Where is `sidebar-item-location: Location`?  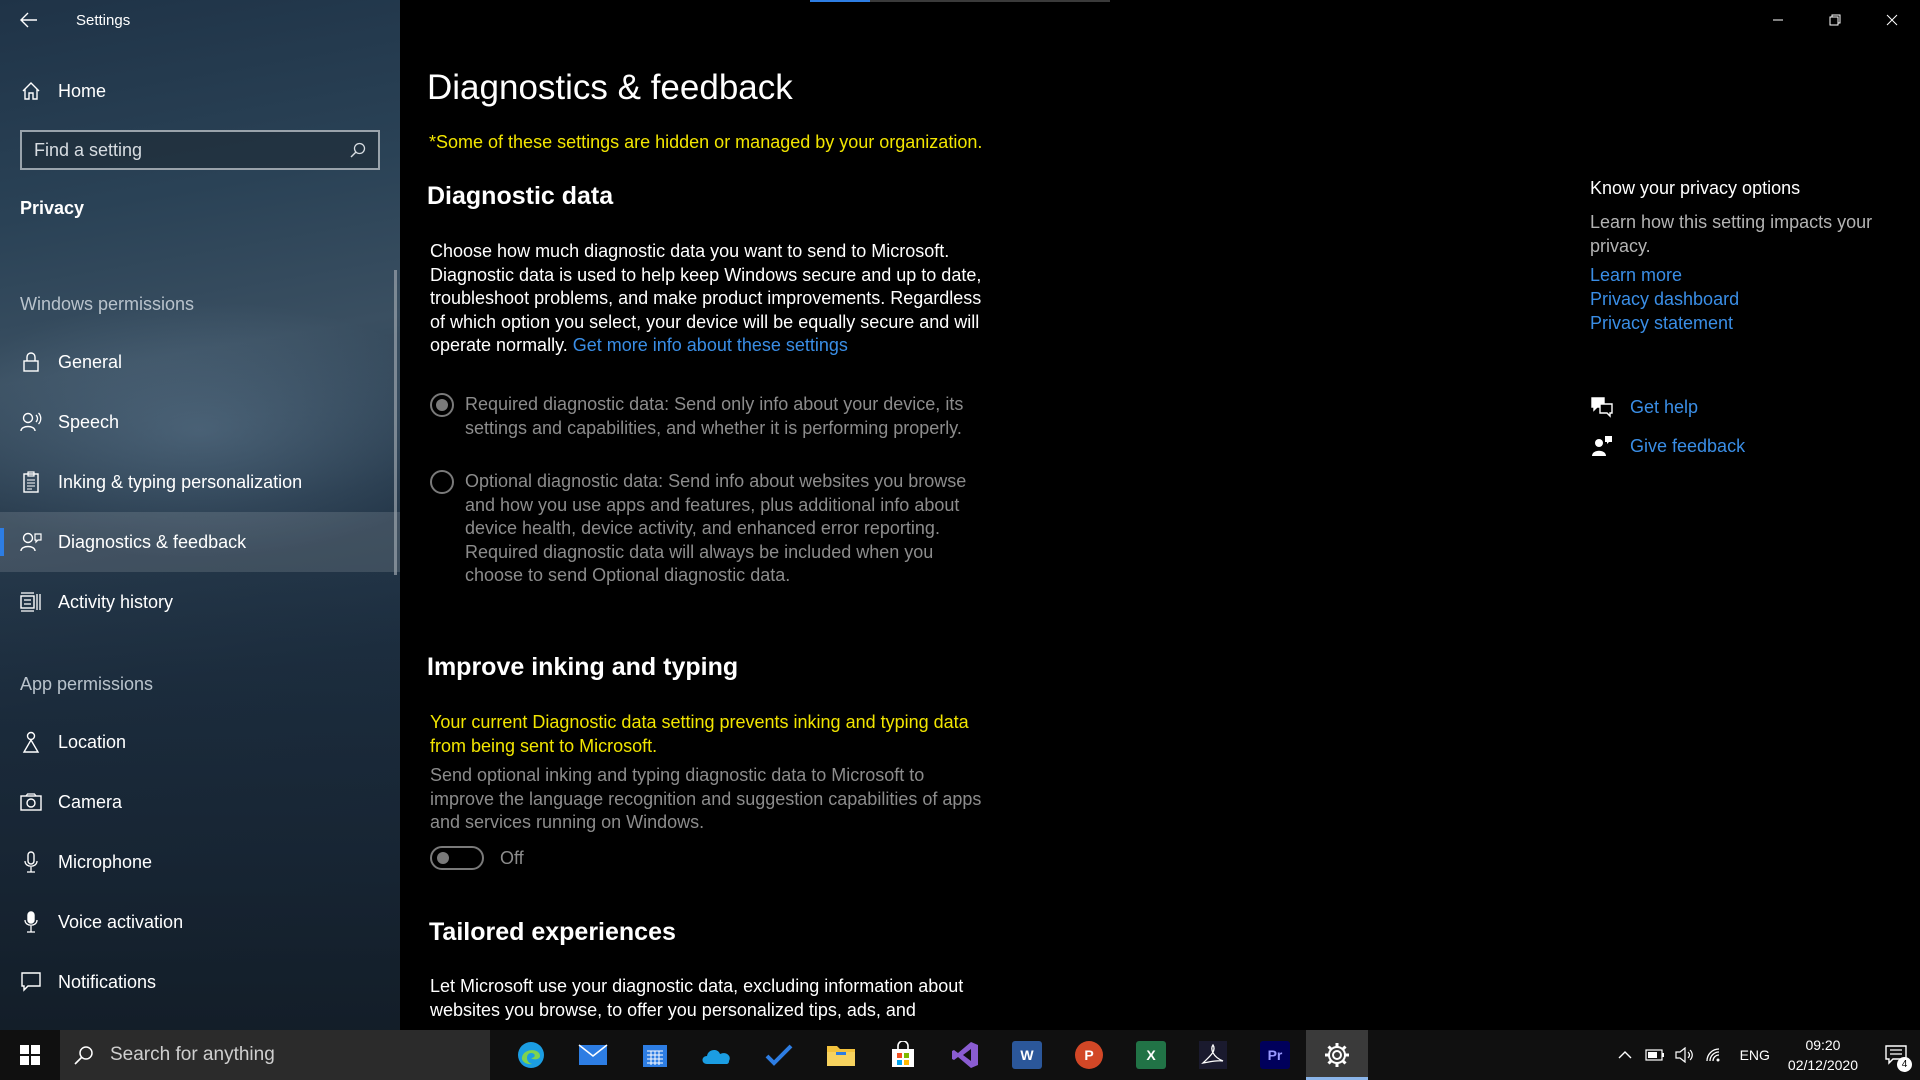
sidebar-item-location: Location is located at coordinates (200, 742).